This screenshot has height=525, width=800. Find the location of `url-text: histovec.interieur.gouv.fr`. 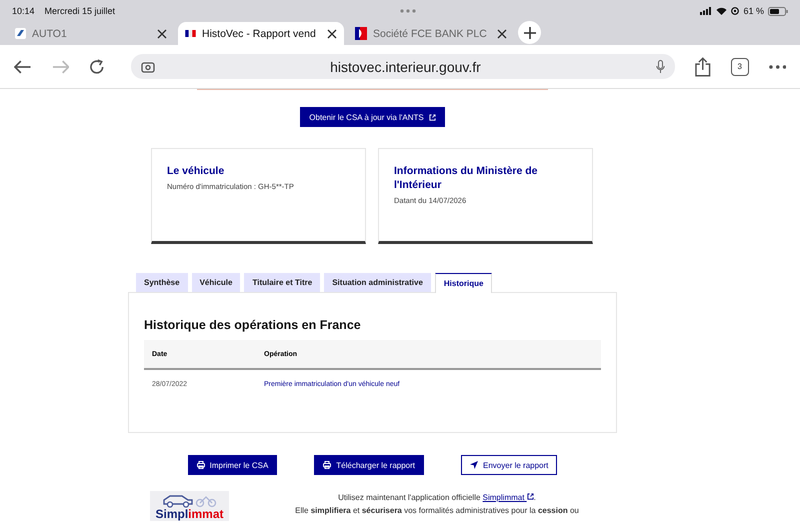

url-text: histovec.interieur.gouv.fr is located at coordinates (405, 66).